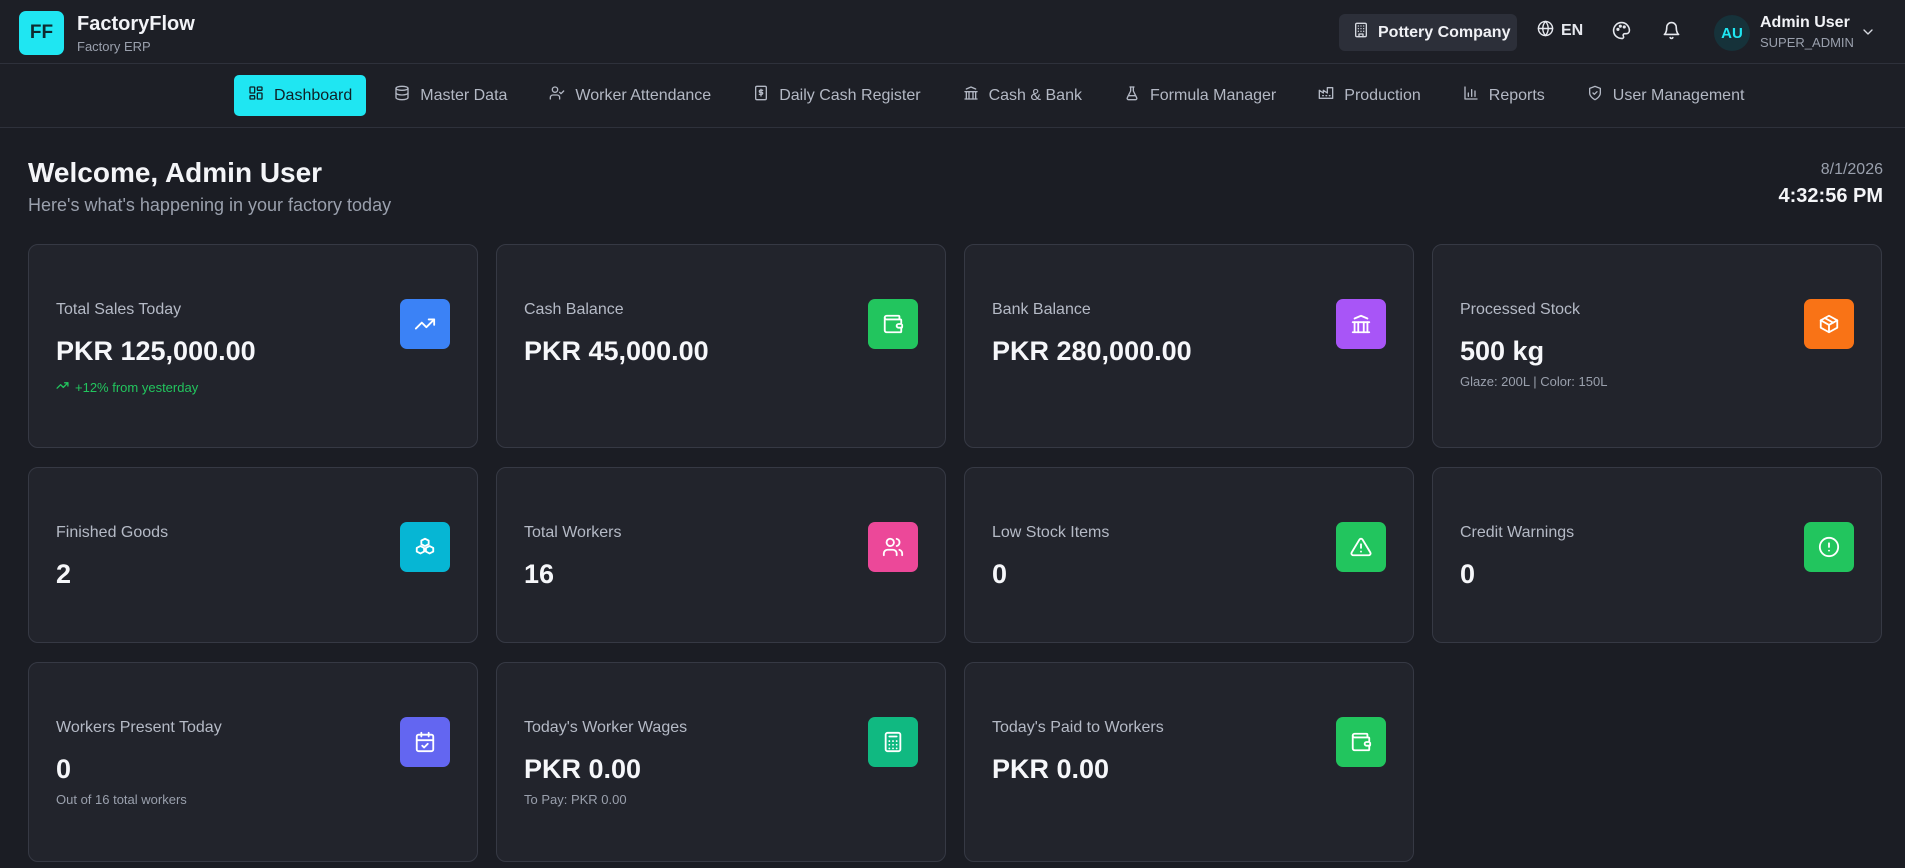 This screenshot has height=868, width=1905. I want to click on card-value: 2, so click(64, 574).